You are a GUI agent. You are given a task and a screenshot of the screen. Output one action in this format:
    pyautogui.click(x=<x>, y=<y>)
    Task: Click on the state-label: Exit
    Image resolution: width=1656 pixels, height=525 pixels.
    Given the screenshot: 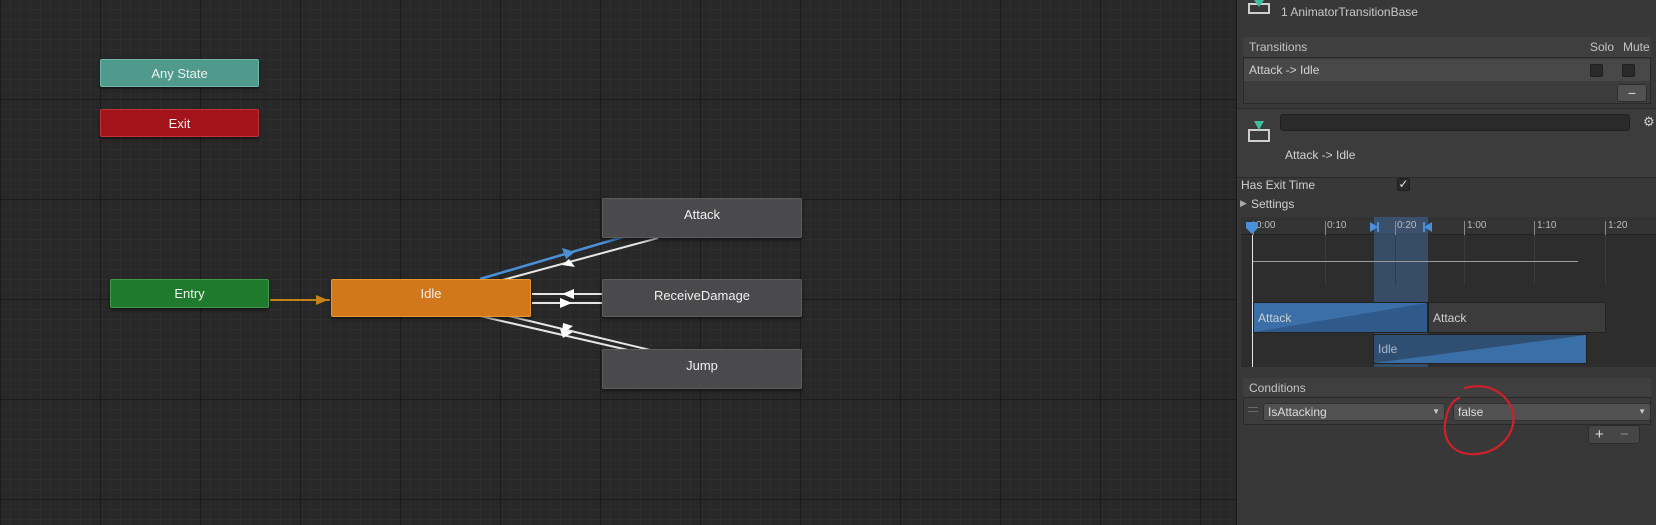 What is the action you would take?
    pyautogui.click(x=179, y=123)
    